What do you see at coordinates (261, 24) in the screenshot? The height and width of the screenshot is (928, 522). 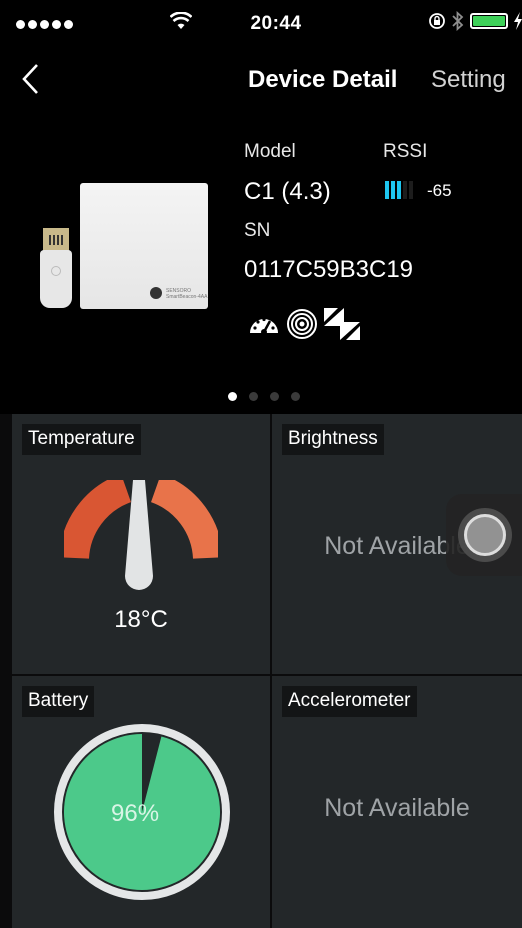 I see `status-bar: 20:44` at bounding box center [261, 24].